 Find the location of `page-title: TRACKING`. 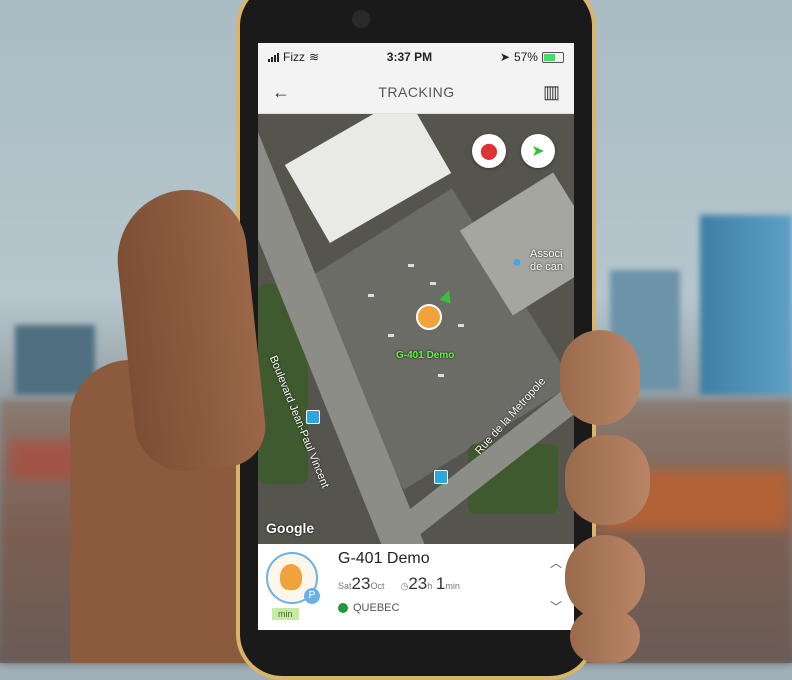

page-title: TRACKING is located at coordinates (416, 92).